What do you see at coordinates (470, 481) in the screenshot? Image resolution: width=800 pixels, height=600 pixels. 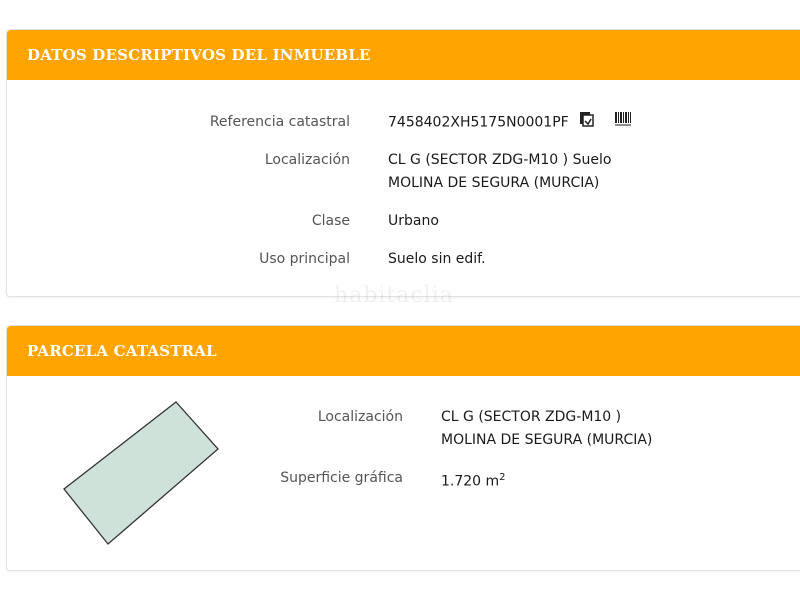 I see `surface-value: 1.720 m` at bounding box center [470, 481].